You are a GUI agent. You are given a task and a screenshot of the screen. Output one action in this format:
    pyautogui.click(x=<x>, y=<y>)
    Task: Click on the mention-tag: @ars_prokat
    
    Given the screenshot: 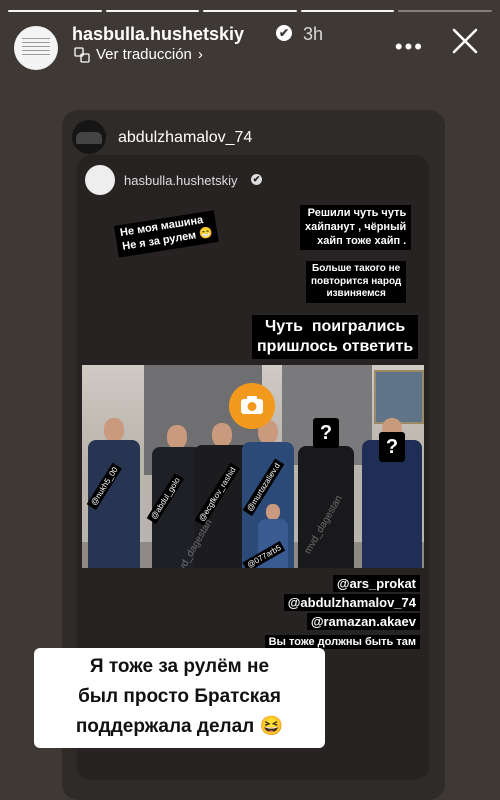 What is the action you would take?
    pyautogui.click(x=376, y=583)
    